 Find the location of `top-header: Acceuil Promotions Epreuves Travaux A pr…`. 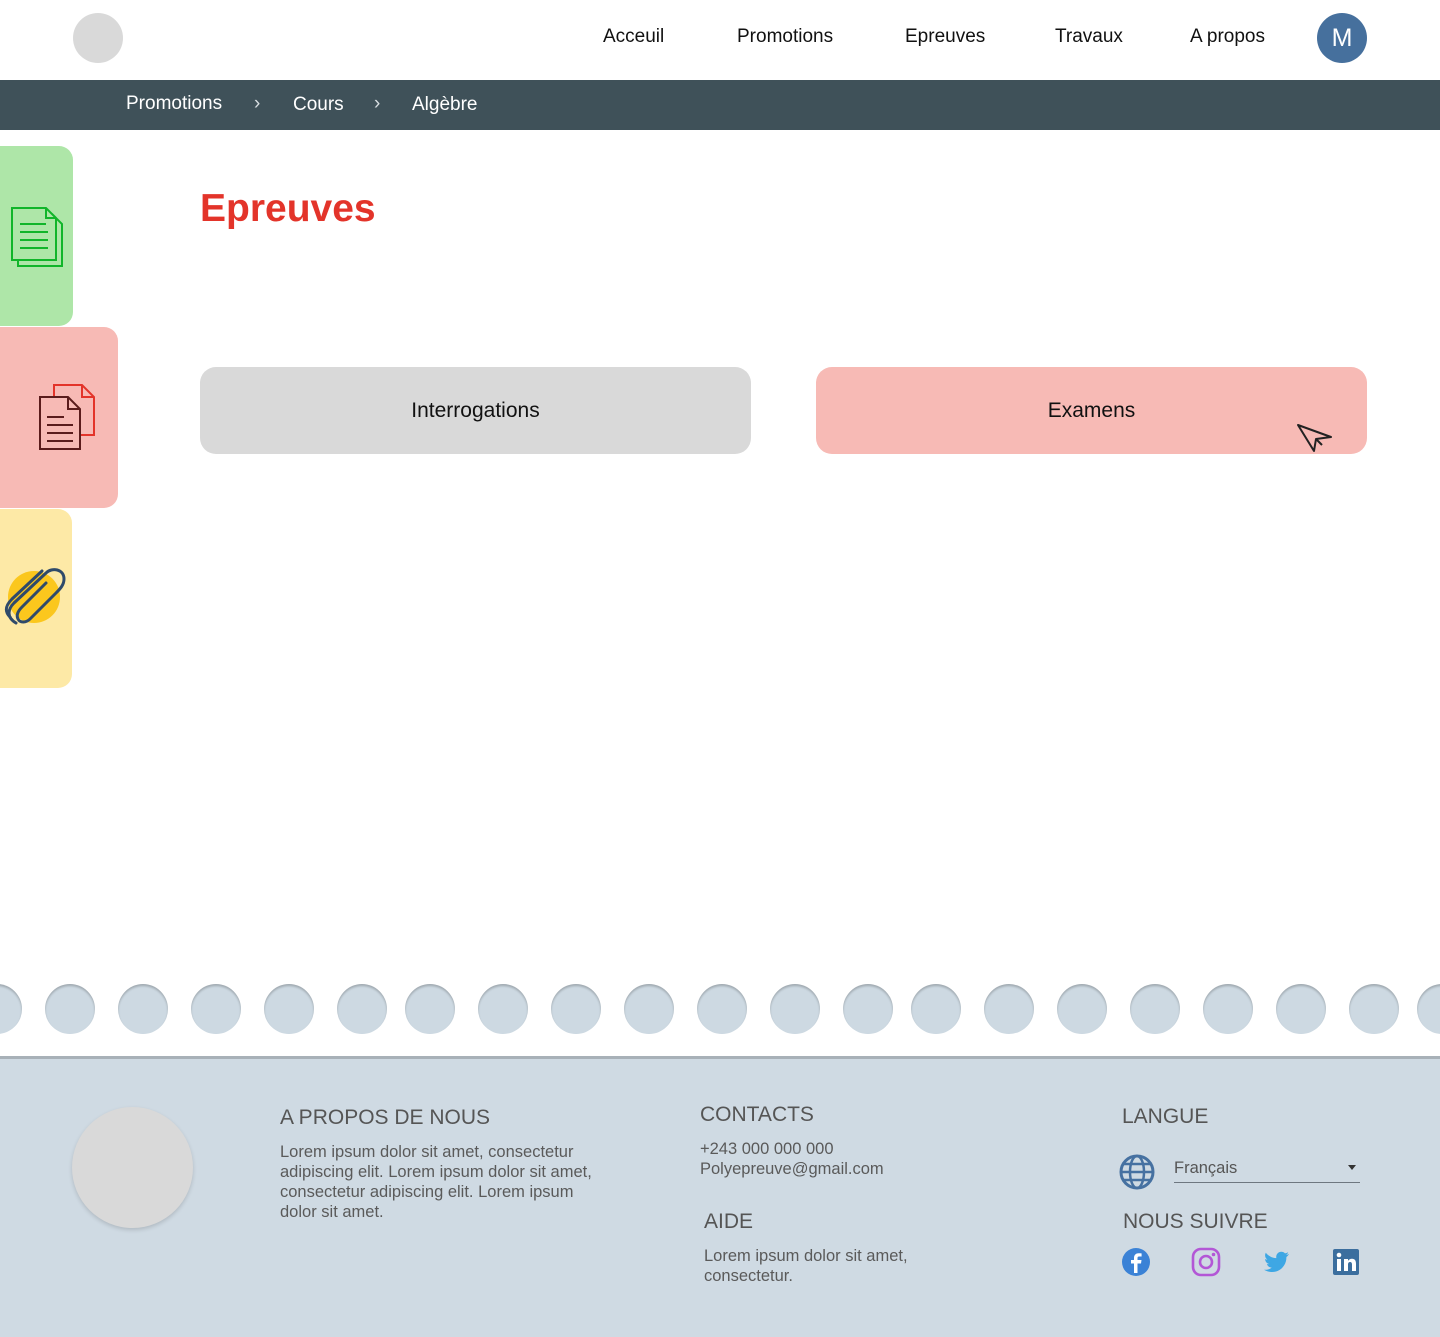

top-header: Acceuil Promotions Epreuves Travaux A pr… is located at coordinates (720, 40).